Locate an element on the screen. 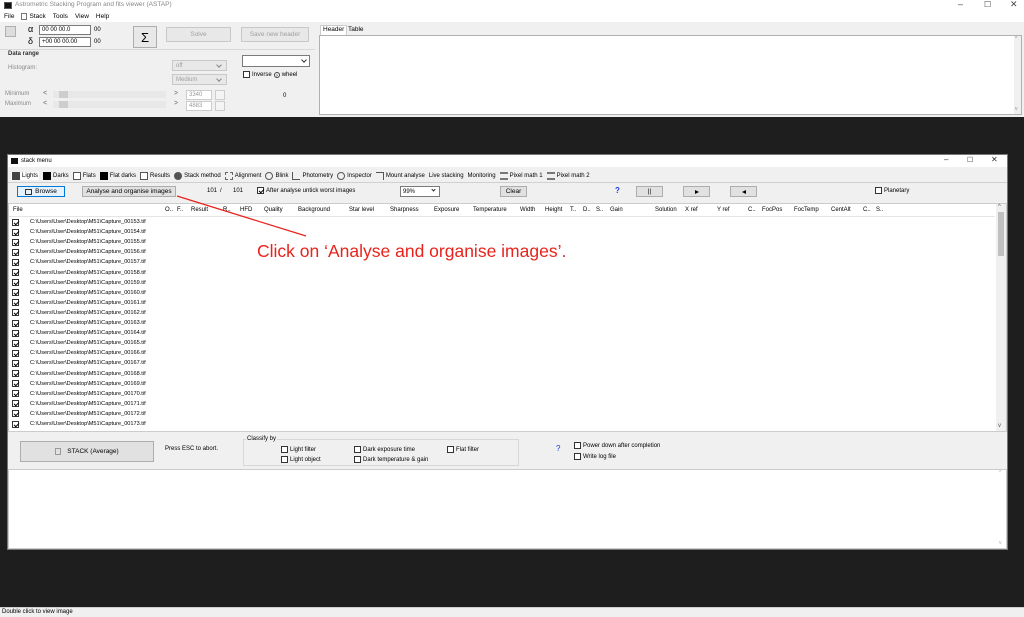  annotation-arrow is located at coordinates (241, 216).